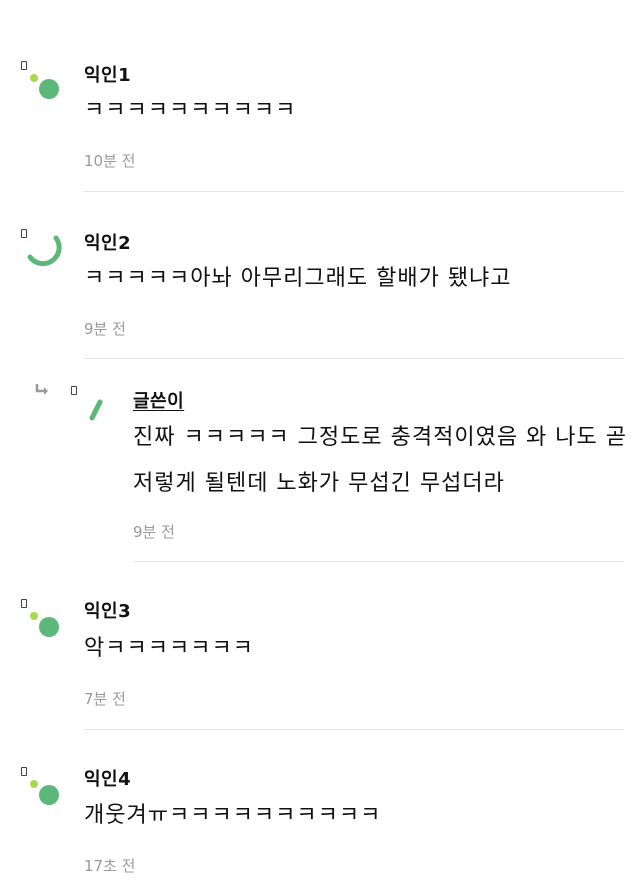  Describe the element at coordinates (74, 390) in the screenshot. I see `badge-icon` at that location.